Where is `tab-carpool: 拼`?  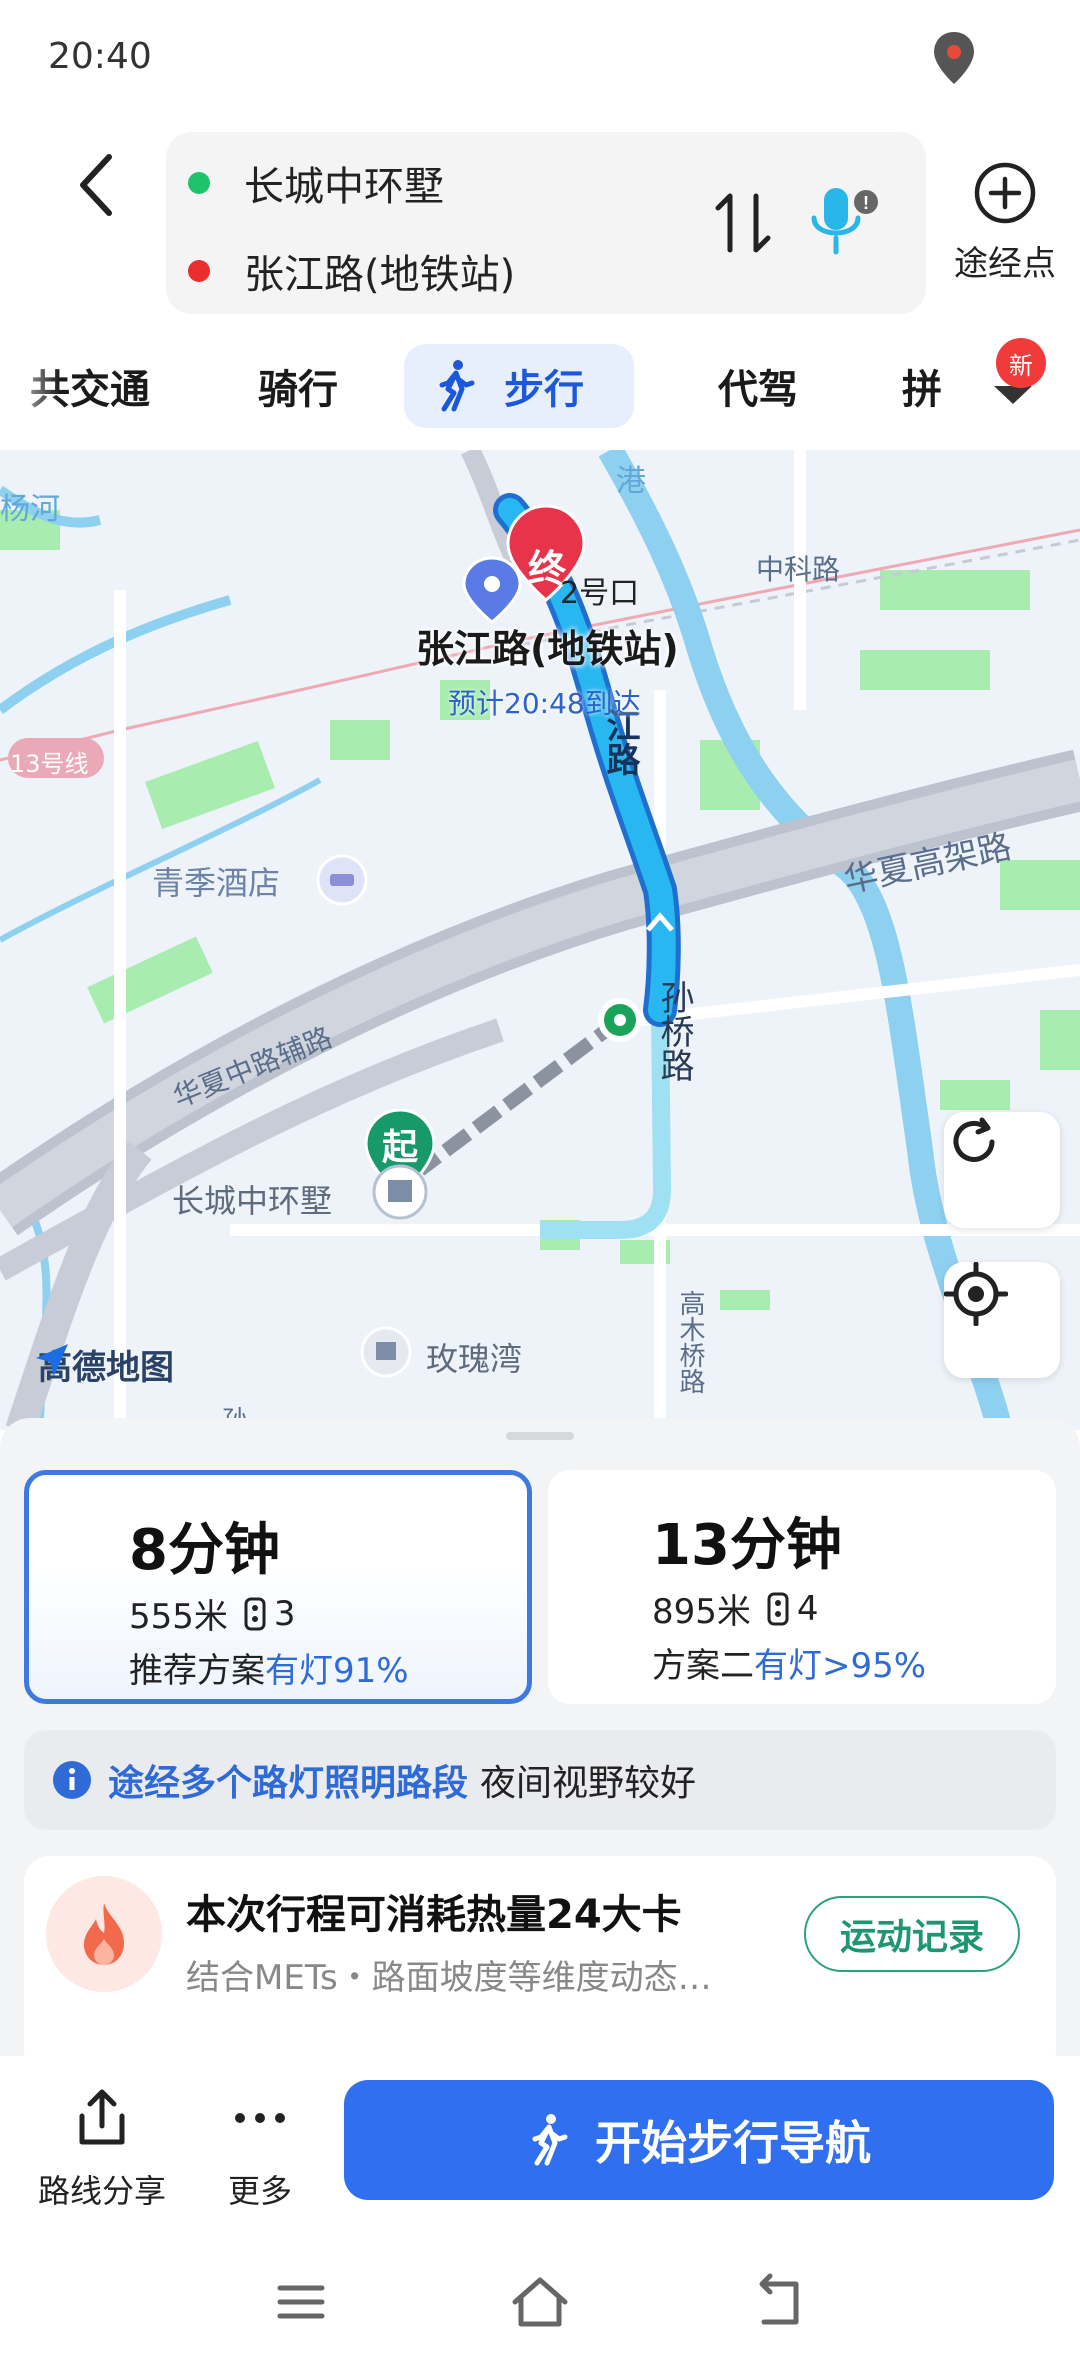 tab-carpool: 拼 is located at coordinates (922, 386).